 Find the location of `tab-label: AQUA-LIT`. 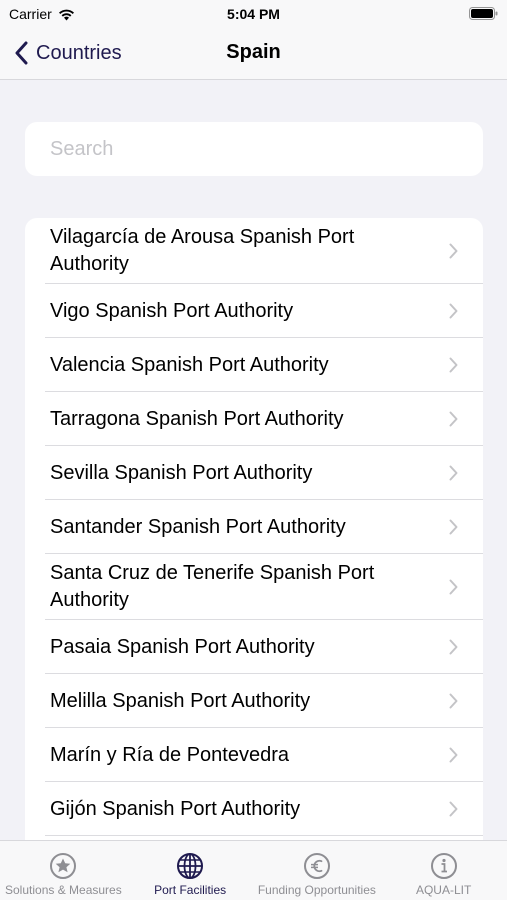

tab-label: AQUA-LIT is located at coordinates (443, 890).